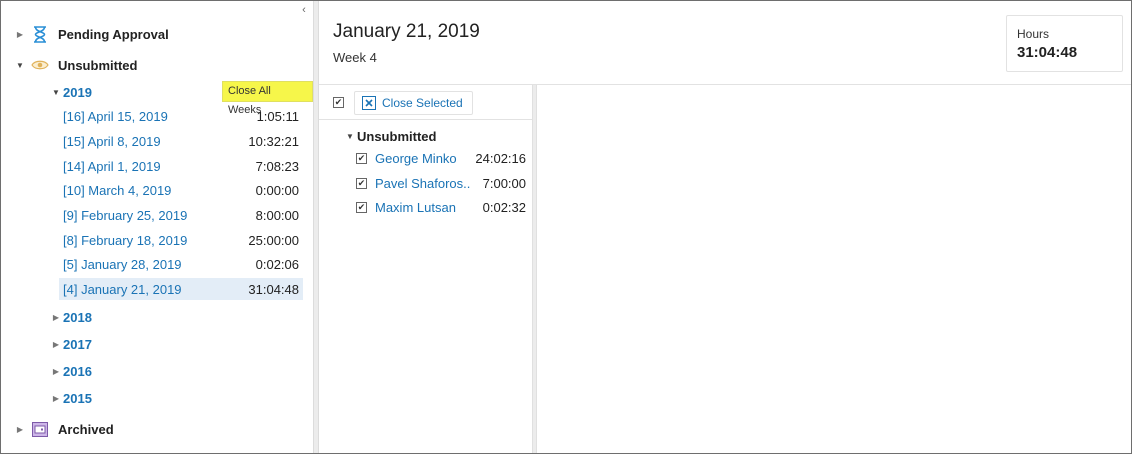  Describe the element at coordinates (277, 264) in the screenshot. I see `week-hours: 0:02:06` at that location.